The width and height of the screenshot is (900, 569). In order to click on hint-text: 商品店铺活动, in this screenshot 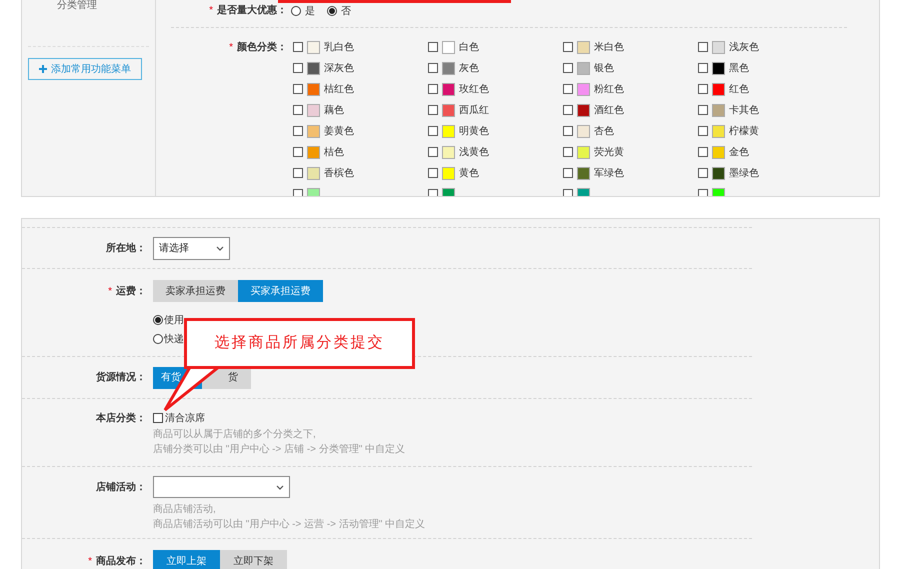, I will do `click(185, 509)`.